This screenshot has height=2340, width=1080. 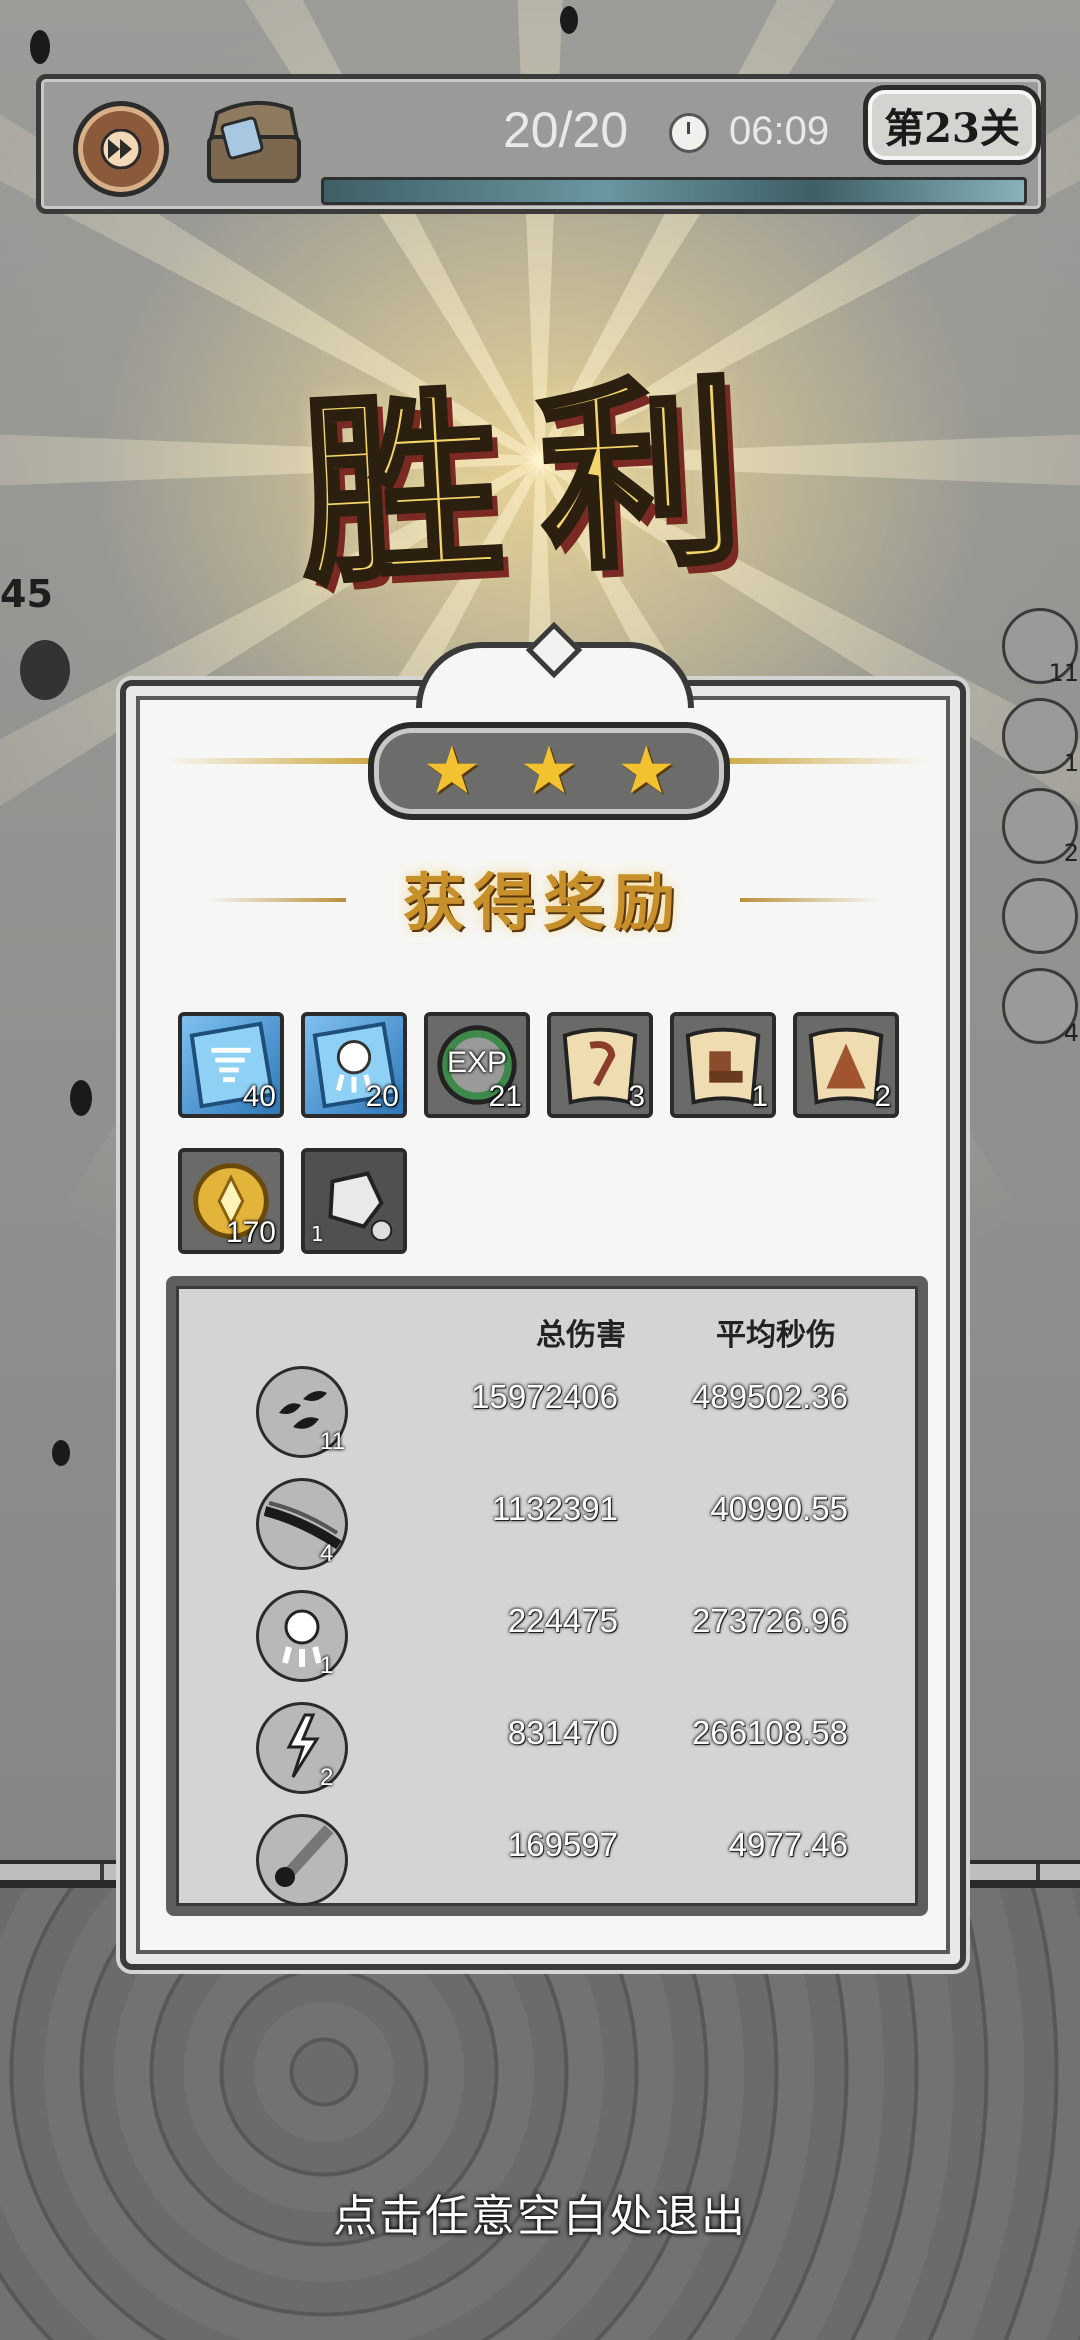 I want to click on total-damage-value: 224475, so click(x=562, y=1620).